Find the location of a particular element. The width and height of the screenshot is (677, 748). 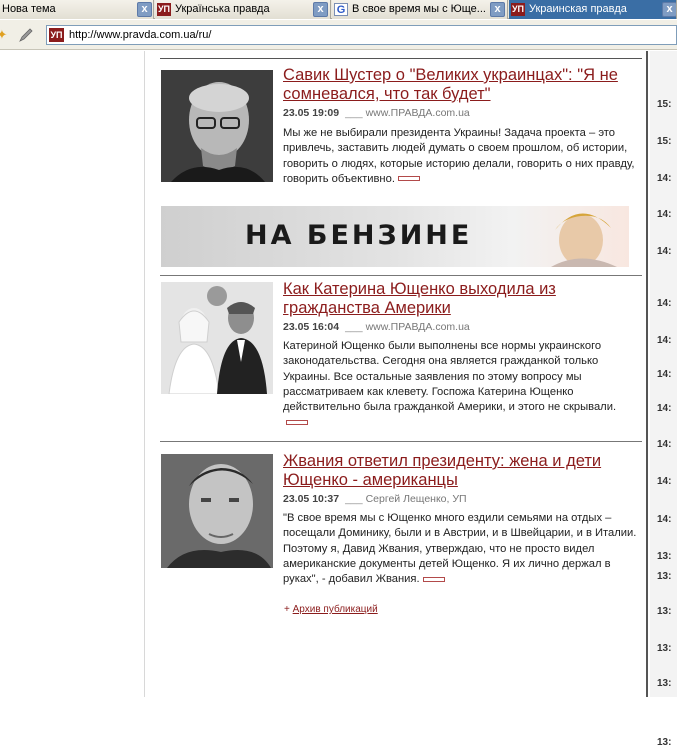

archive-link: Архив публикаций is located at coordinates (335, 609).